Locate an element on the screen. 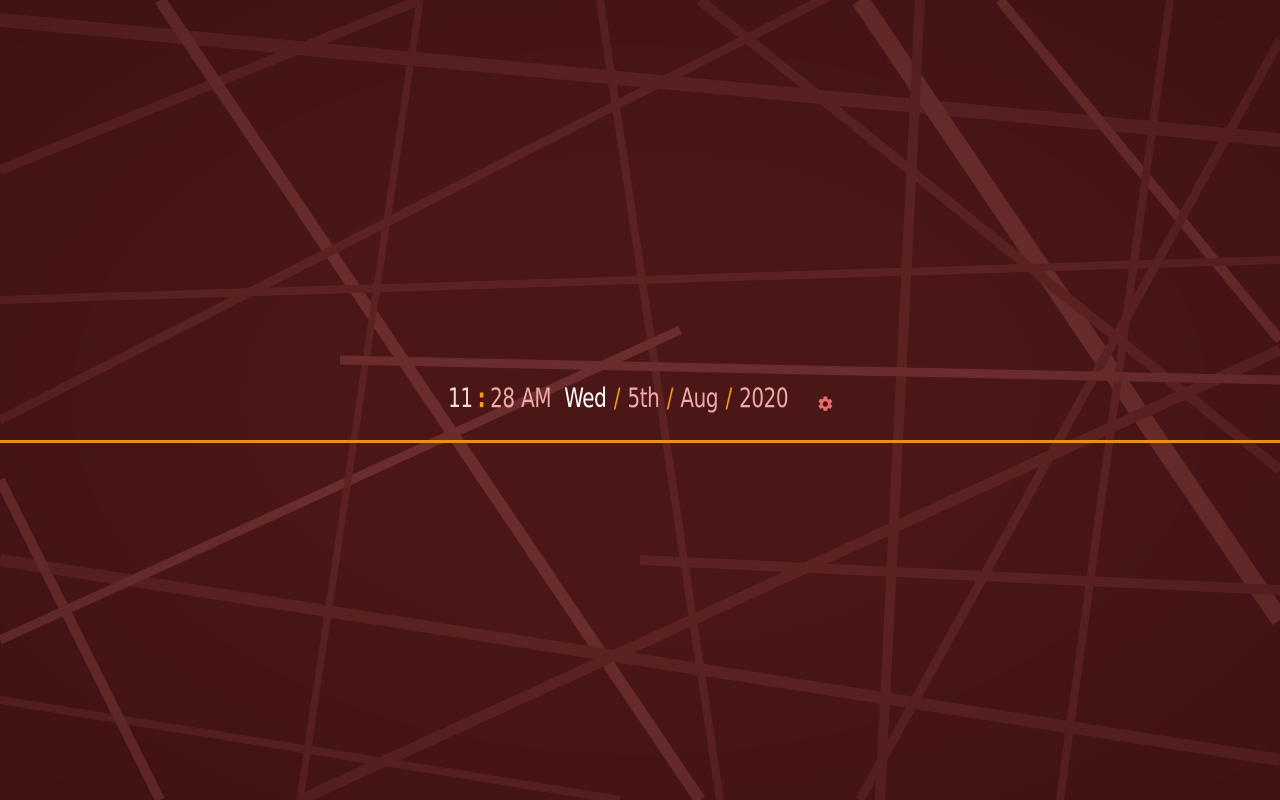 This screenshot has height=800, width=1280. date-year: 2020 is located at coordinates (763, 398).